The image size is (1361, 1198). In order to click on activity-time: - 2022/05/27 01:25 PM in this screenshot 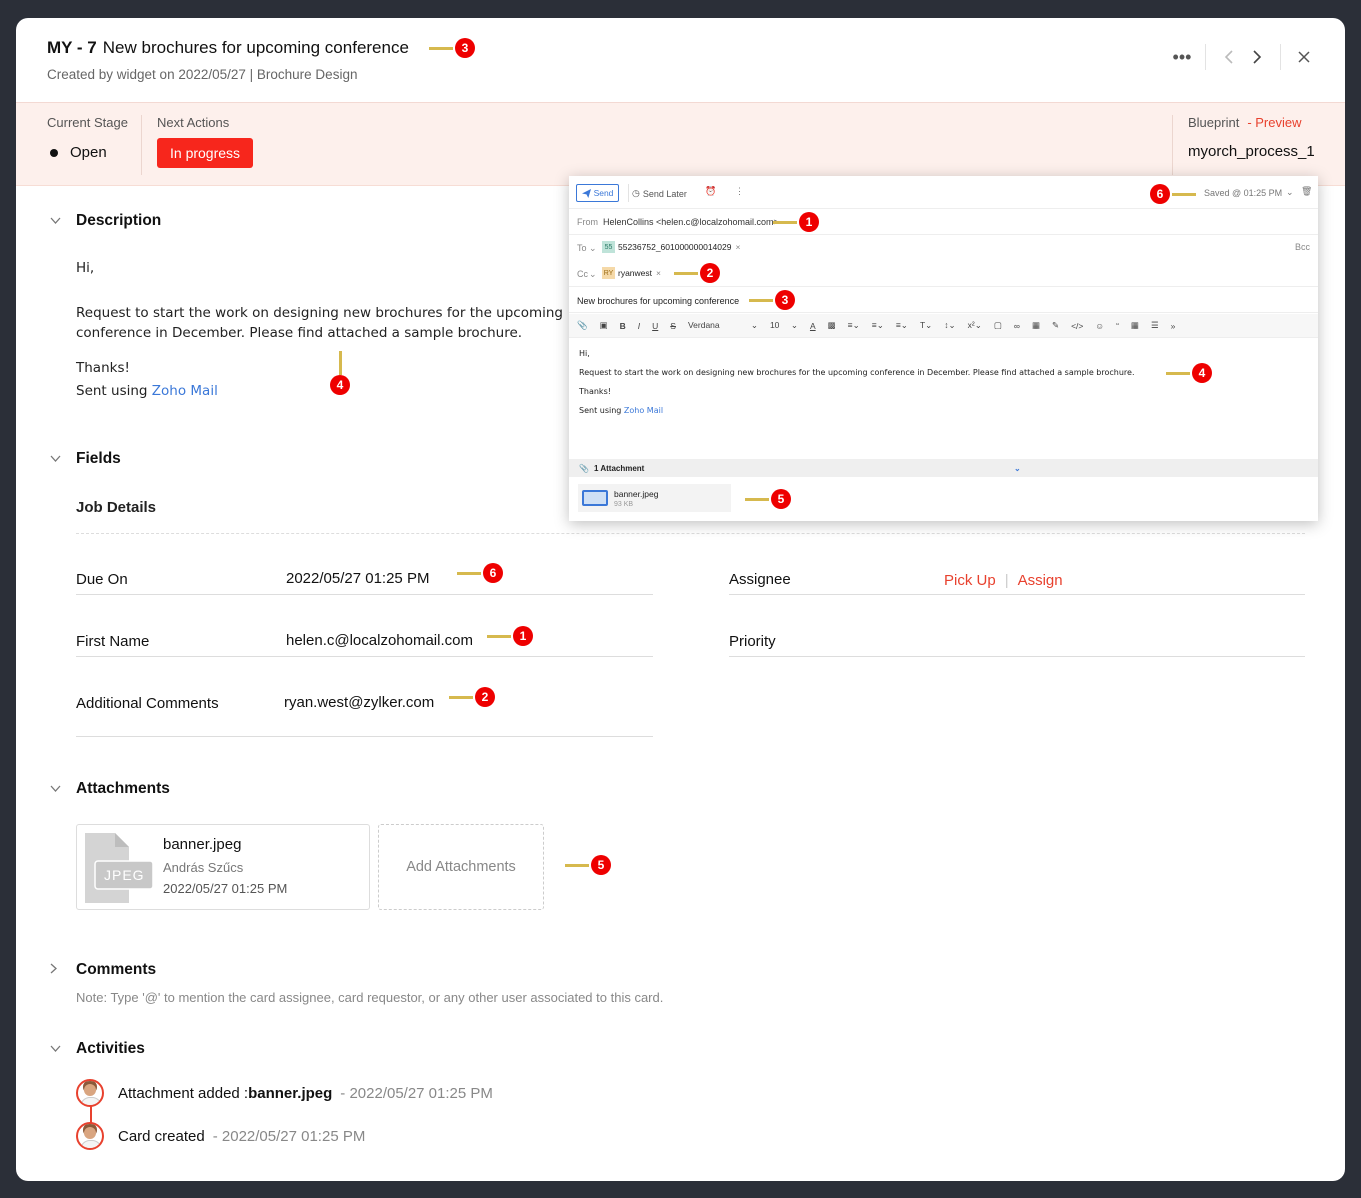, I will do `click(289, 1136)`.